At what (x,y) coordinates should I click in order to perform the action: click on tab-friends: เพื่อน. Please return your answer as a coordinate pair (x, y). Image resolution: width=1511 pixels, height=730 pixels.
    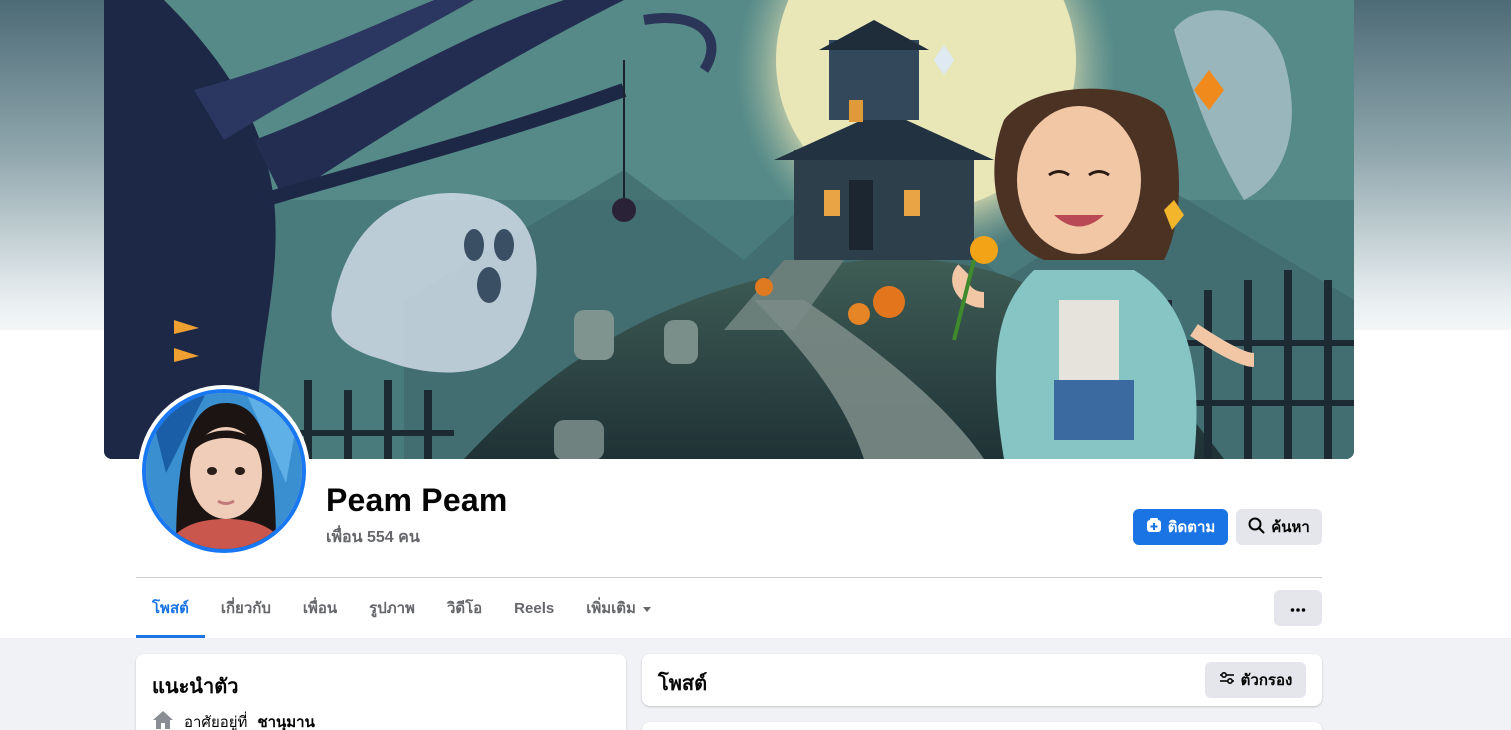
    Looking at the image, I should click on (320, 608).